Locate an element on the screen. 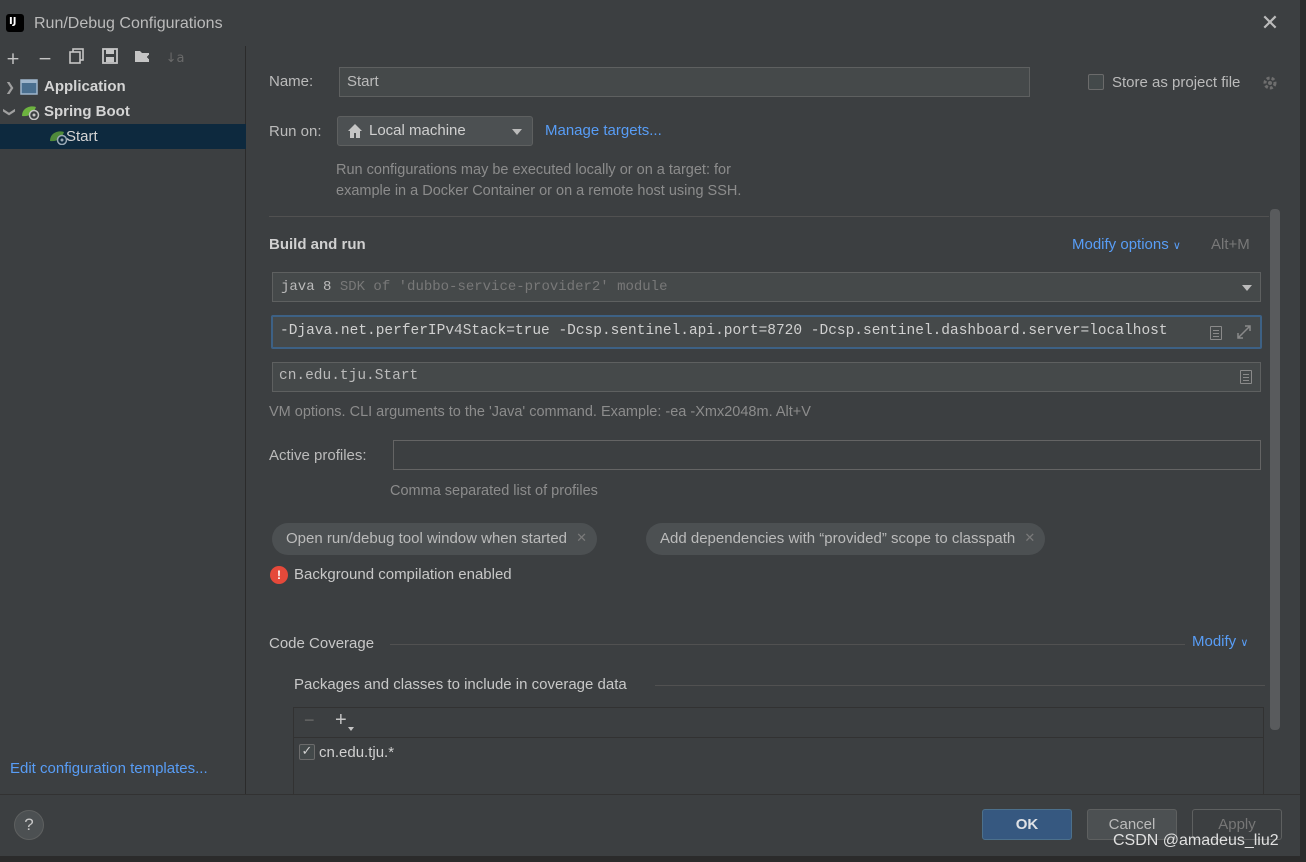  close-icon: ✕ is located at coordinates (1270, 24).